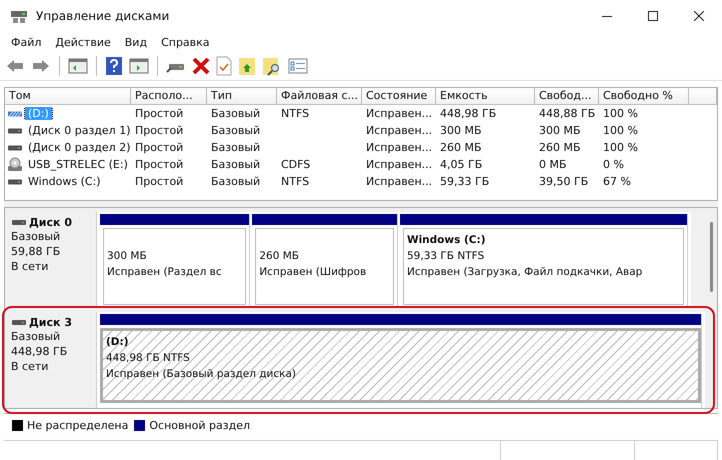  What do you see at coordinates (711, 257) in the screenshot?
I see `scrollbar-thumb` at bounding box center [711, 257].